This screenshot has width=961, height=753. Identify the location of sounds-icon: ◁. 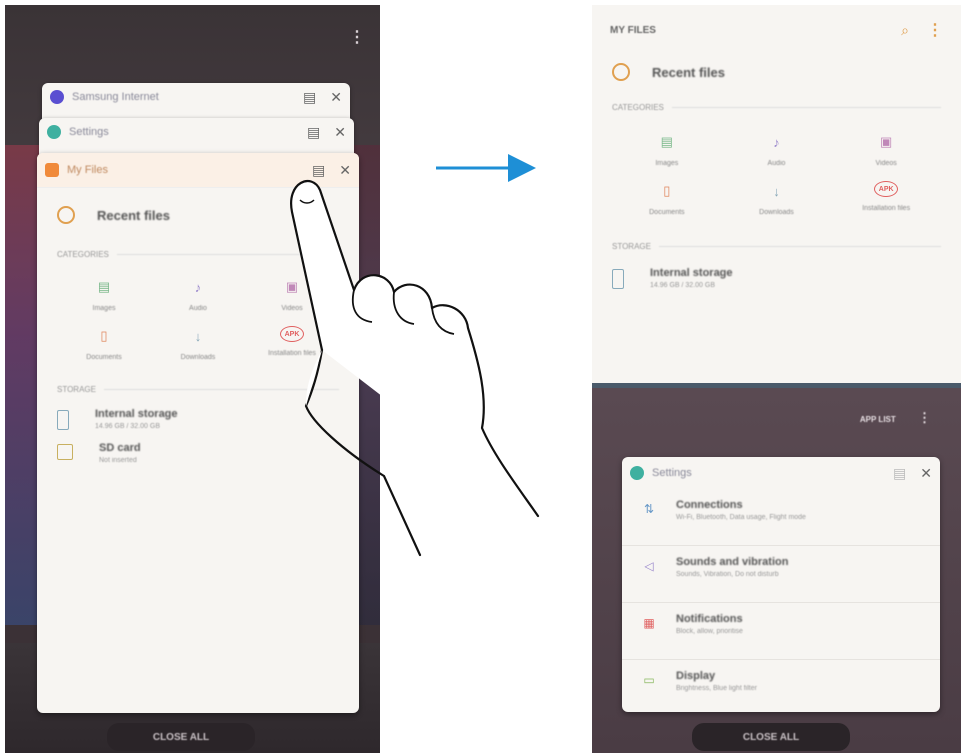
(649, 566).